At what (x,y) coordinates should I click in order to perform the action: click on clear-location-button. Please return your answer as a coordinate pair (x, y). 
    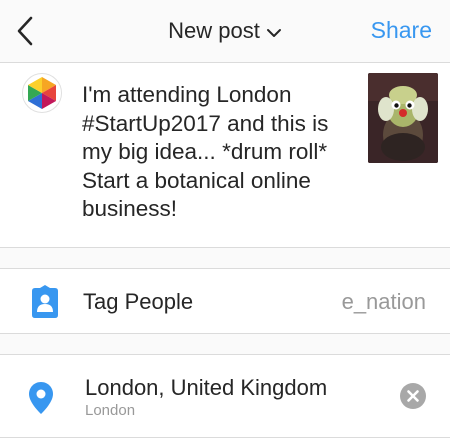
    Looking at the image, I should click on (413, 396).